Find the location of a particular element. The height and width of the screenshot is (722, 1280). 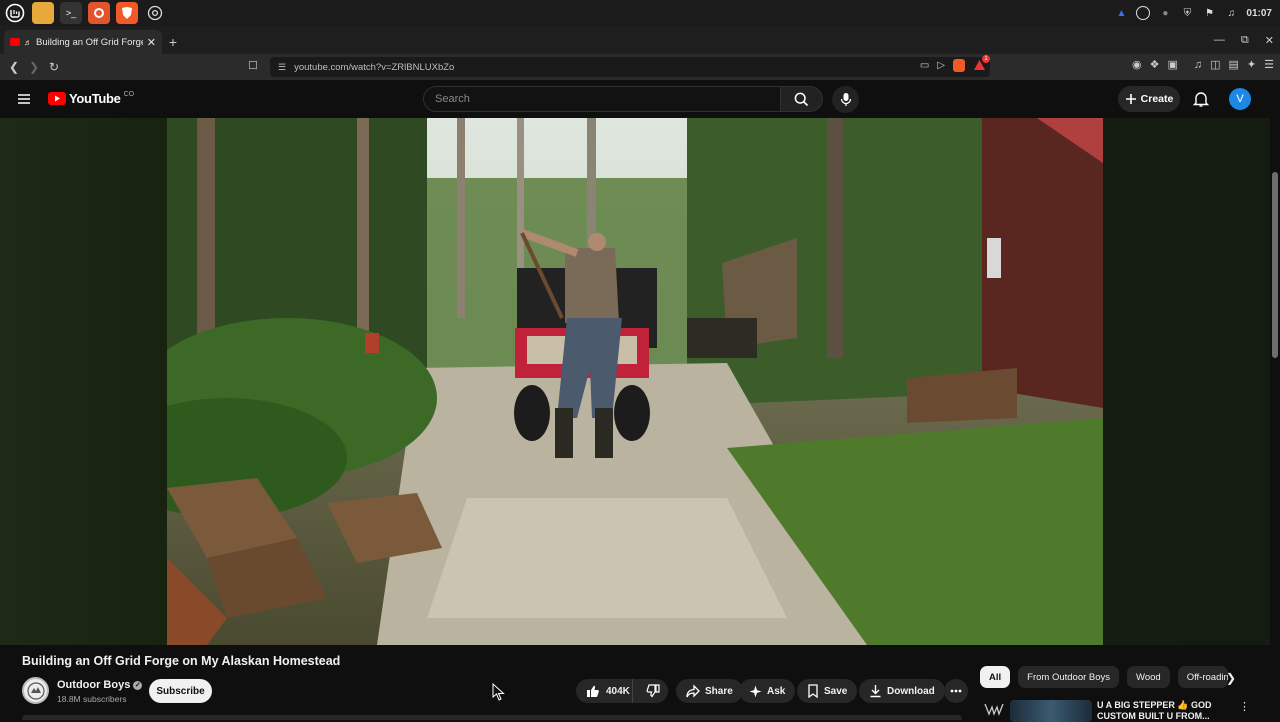

audio-playing-icon: ♬ is located at coordinates (28, 42).